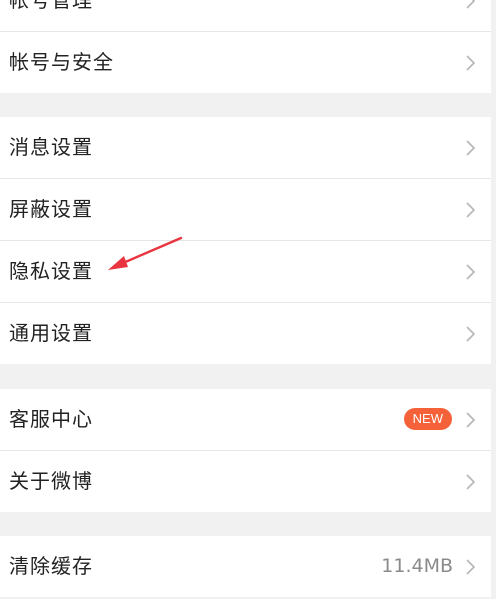 The image size is (496, 599). I want to click on settings-item-block-settings: 屏蔽设置, so click(245, 209).